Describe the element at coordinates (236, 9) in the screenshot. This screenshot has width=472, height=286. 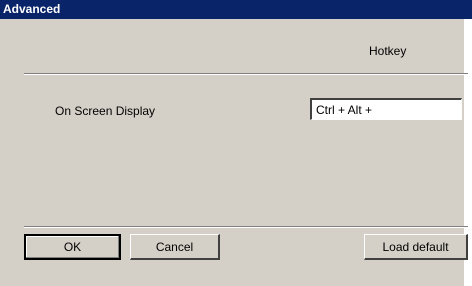
I see `dialog-title: Advanced` at that location.